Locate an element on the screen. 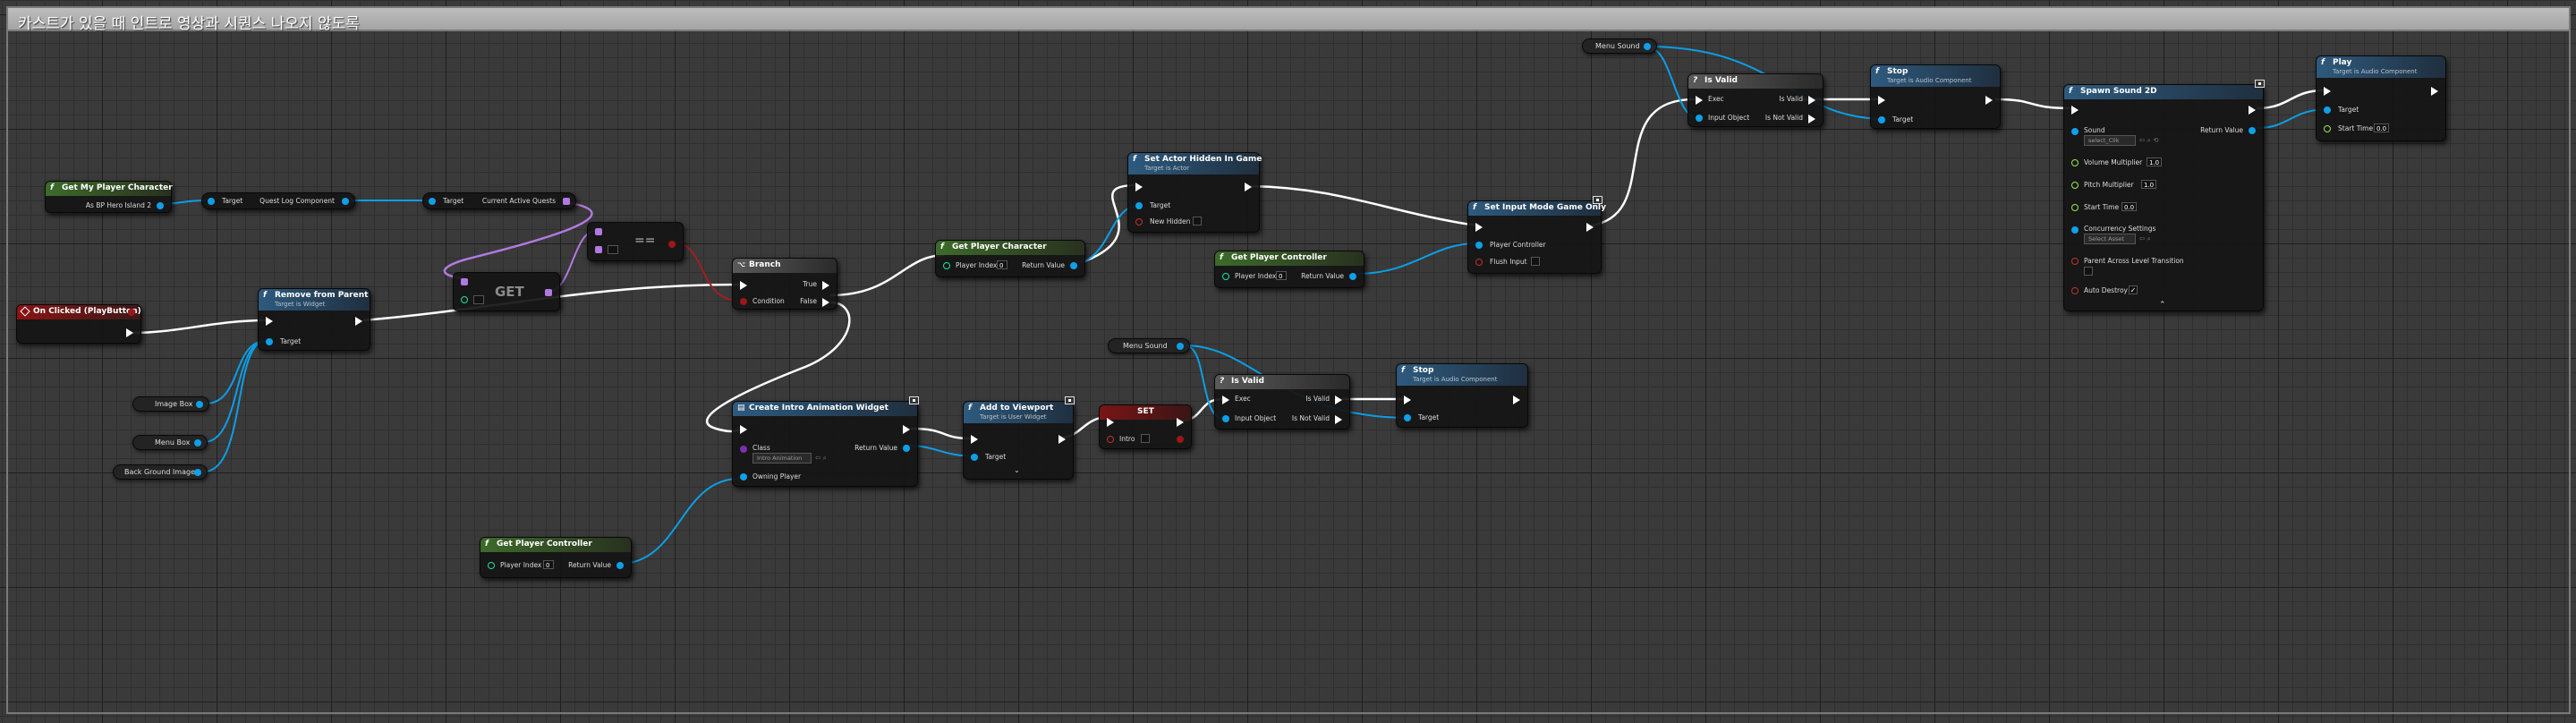  collapse-arrow-icon: ⌃ is located at coordinates (2162, 305).